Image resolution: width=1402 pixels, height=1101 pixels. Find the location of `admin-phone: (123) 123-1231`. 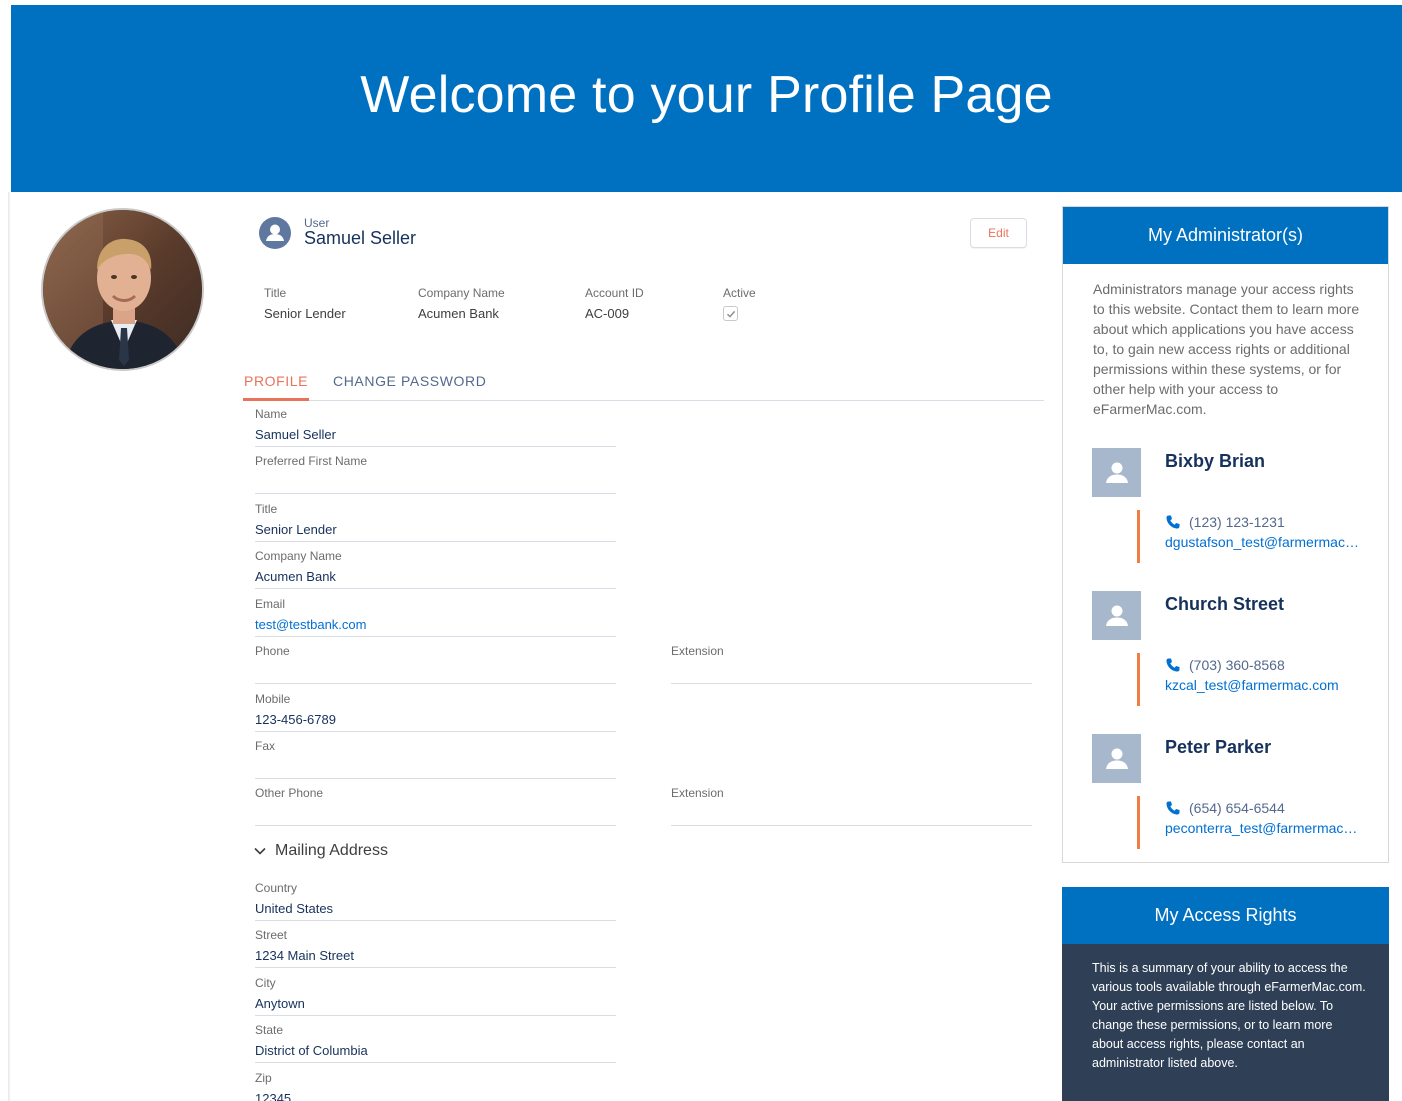

admin-phone: (123) 123-1231 is located at coordinates (1225, 522).